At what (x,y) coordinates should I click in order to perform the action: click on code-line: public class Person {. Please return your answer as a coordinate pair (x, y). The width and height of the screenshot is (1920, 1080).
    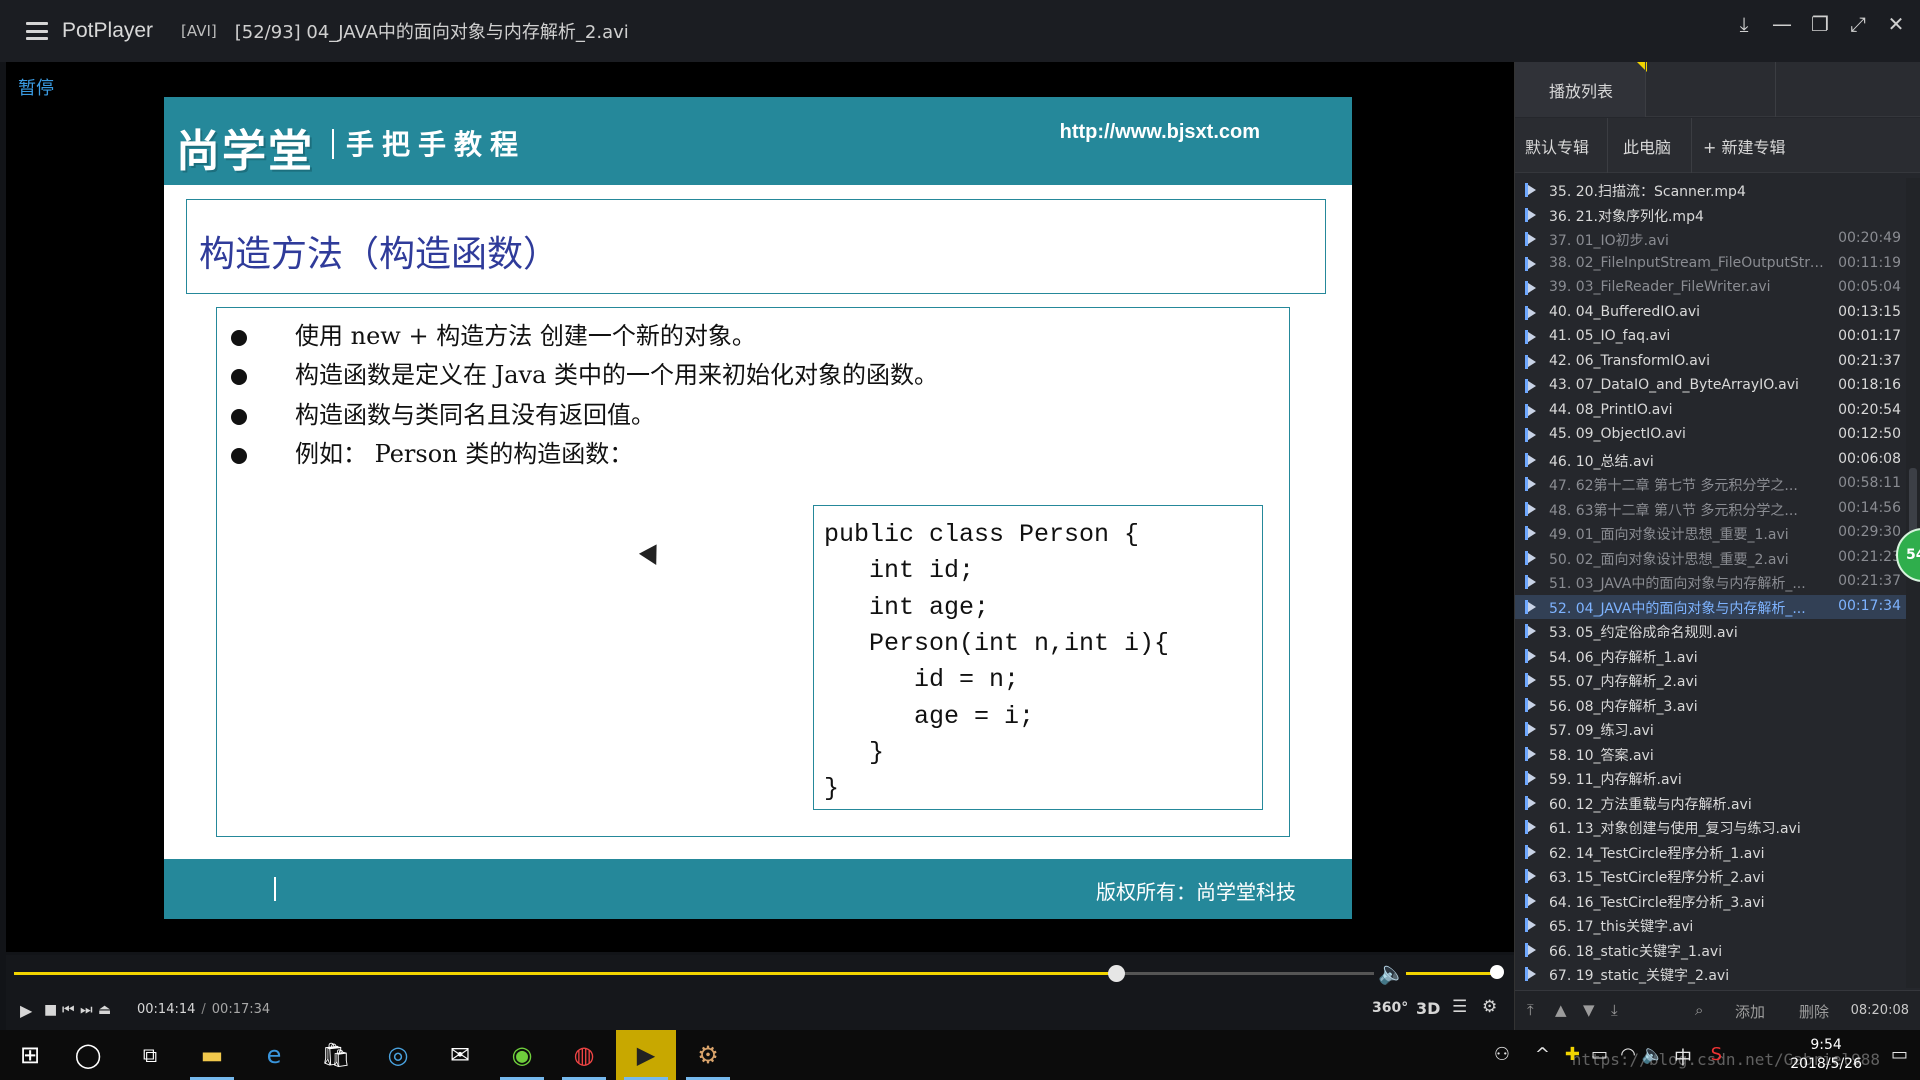
    Looking at the image, I should click on (982, 534).